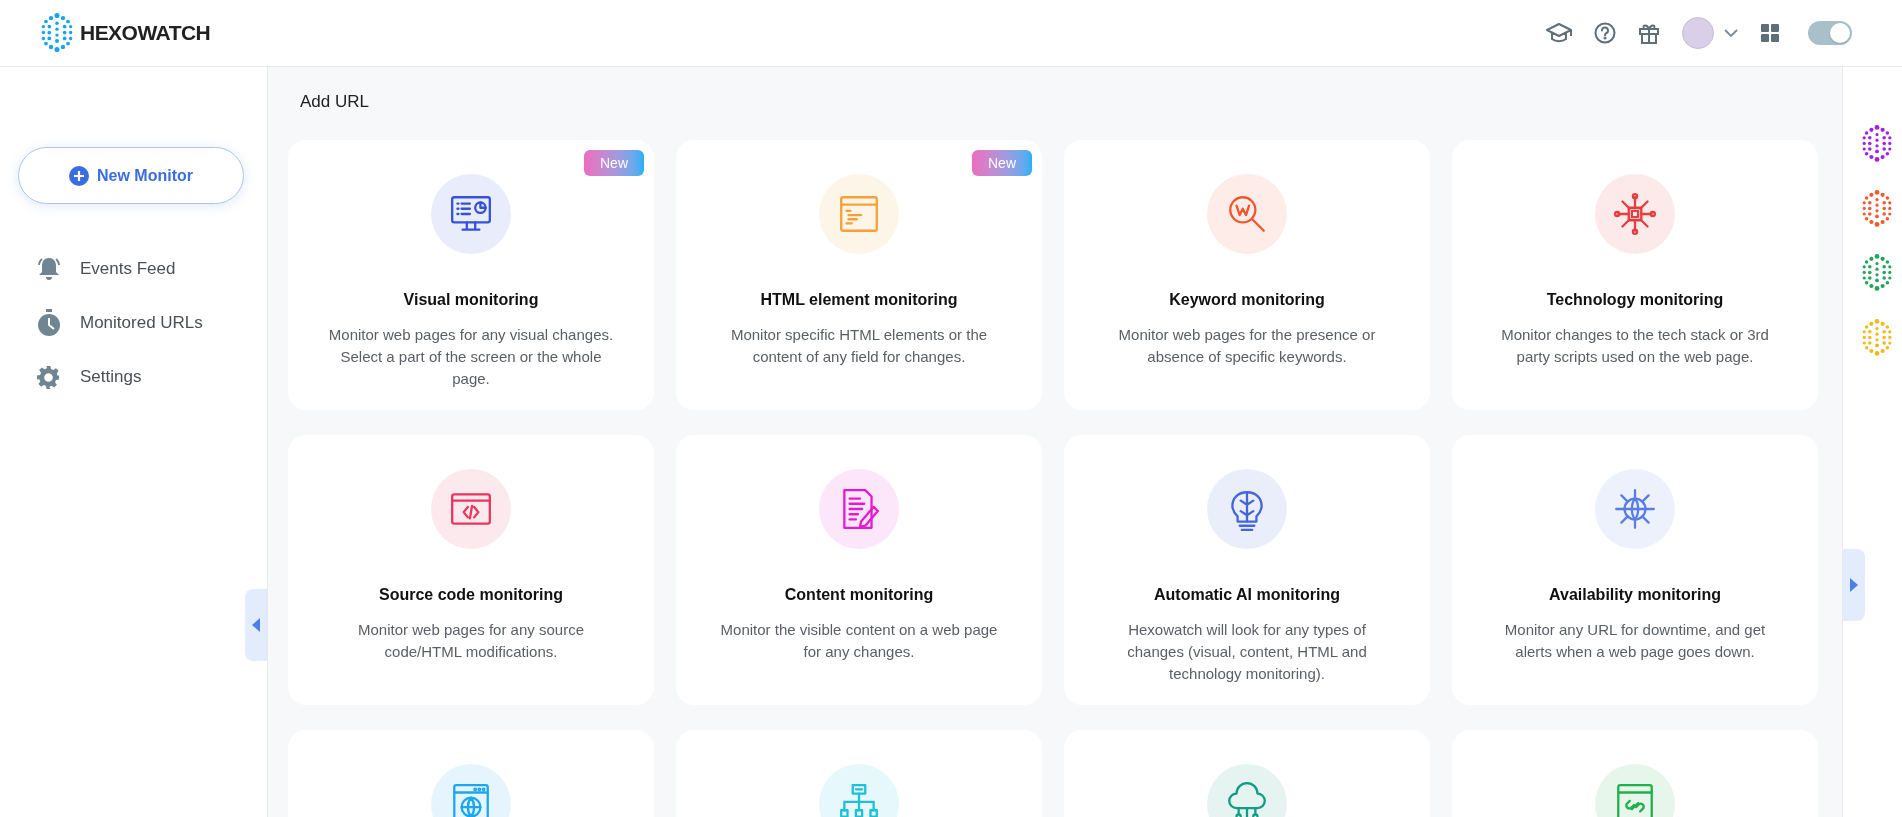 The height and width of the screenshot is (817, 1902). Describe the element at coordinates (1770, 33) in the screenshot. I see `apps-grid-icon` at that location.